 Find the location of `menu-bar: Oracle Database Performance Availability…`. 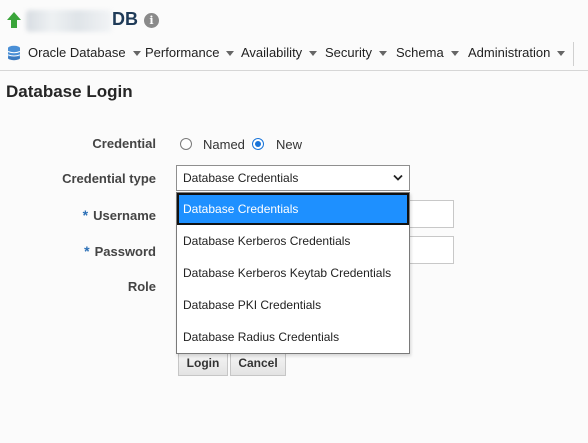

menu-bar: Oracle Database Performance Availability… is located at coordinates (294, 54).